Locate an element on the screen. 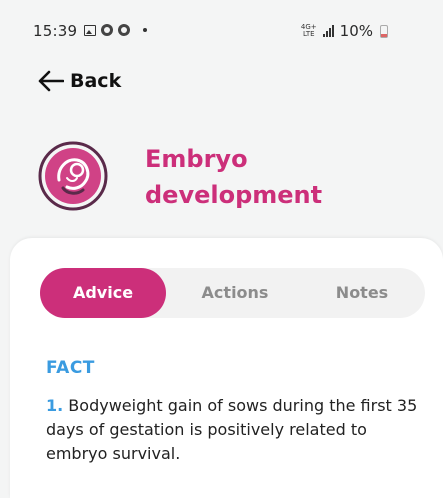  status-right: 4G+ LTE 10% is located at coordinates (344, 31).